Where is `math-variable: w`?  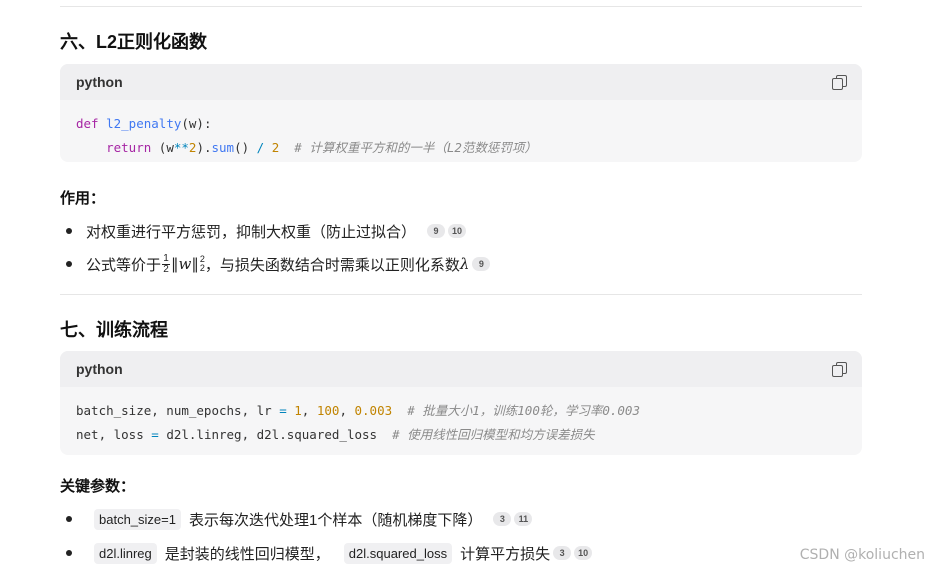
math-variable: w is located at coordinates (185, 264).